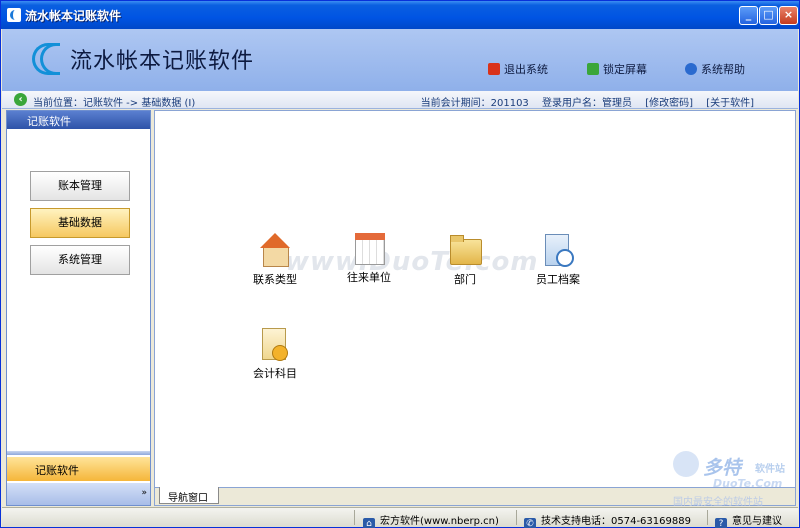 This screenshot has height=528, width=800. I want to click on window-title: 流水帐本记账软件, so click(73, 16).